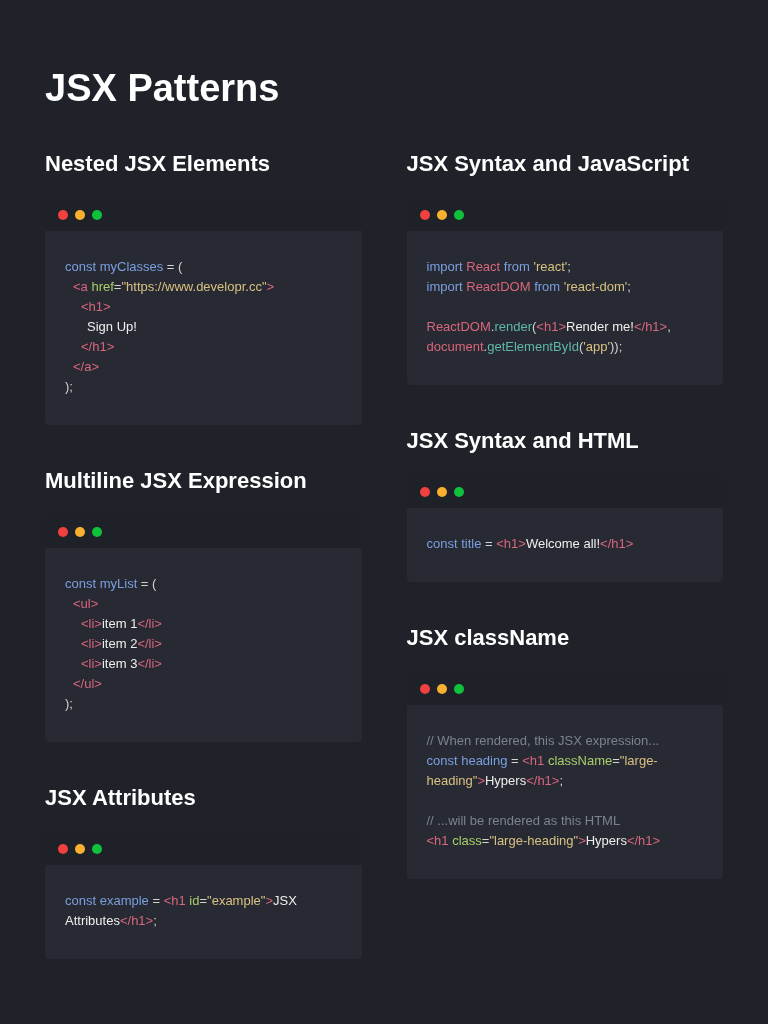  I want to click on code-line: const example = <h1 id="example">JSX, so click(181, 901).